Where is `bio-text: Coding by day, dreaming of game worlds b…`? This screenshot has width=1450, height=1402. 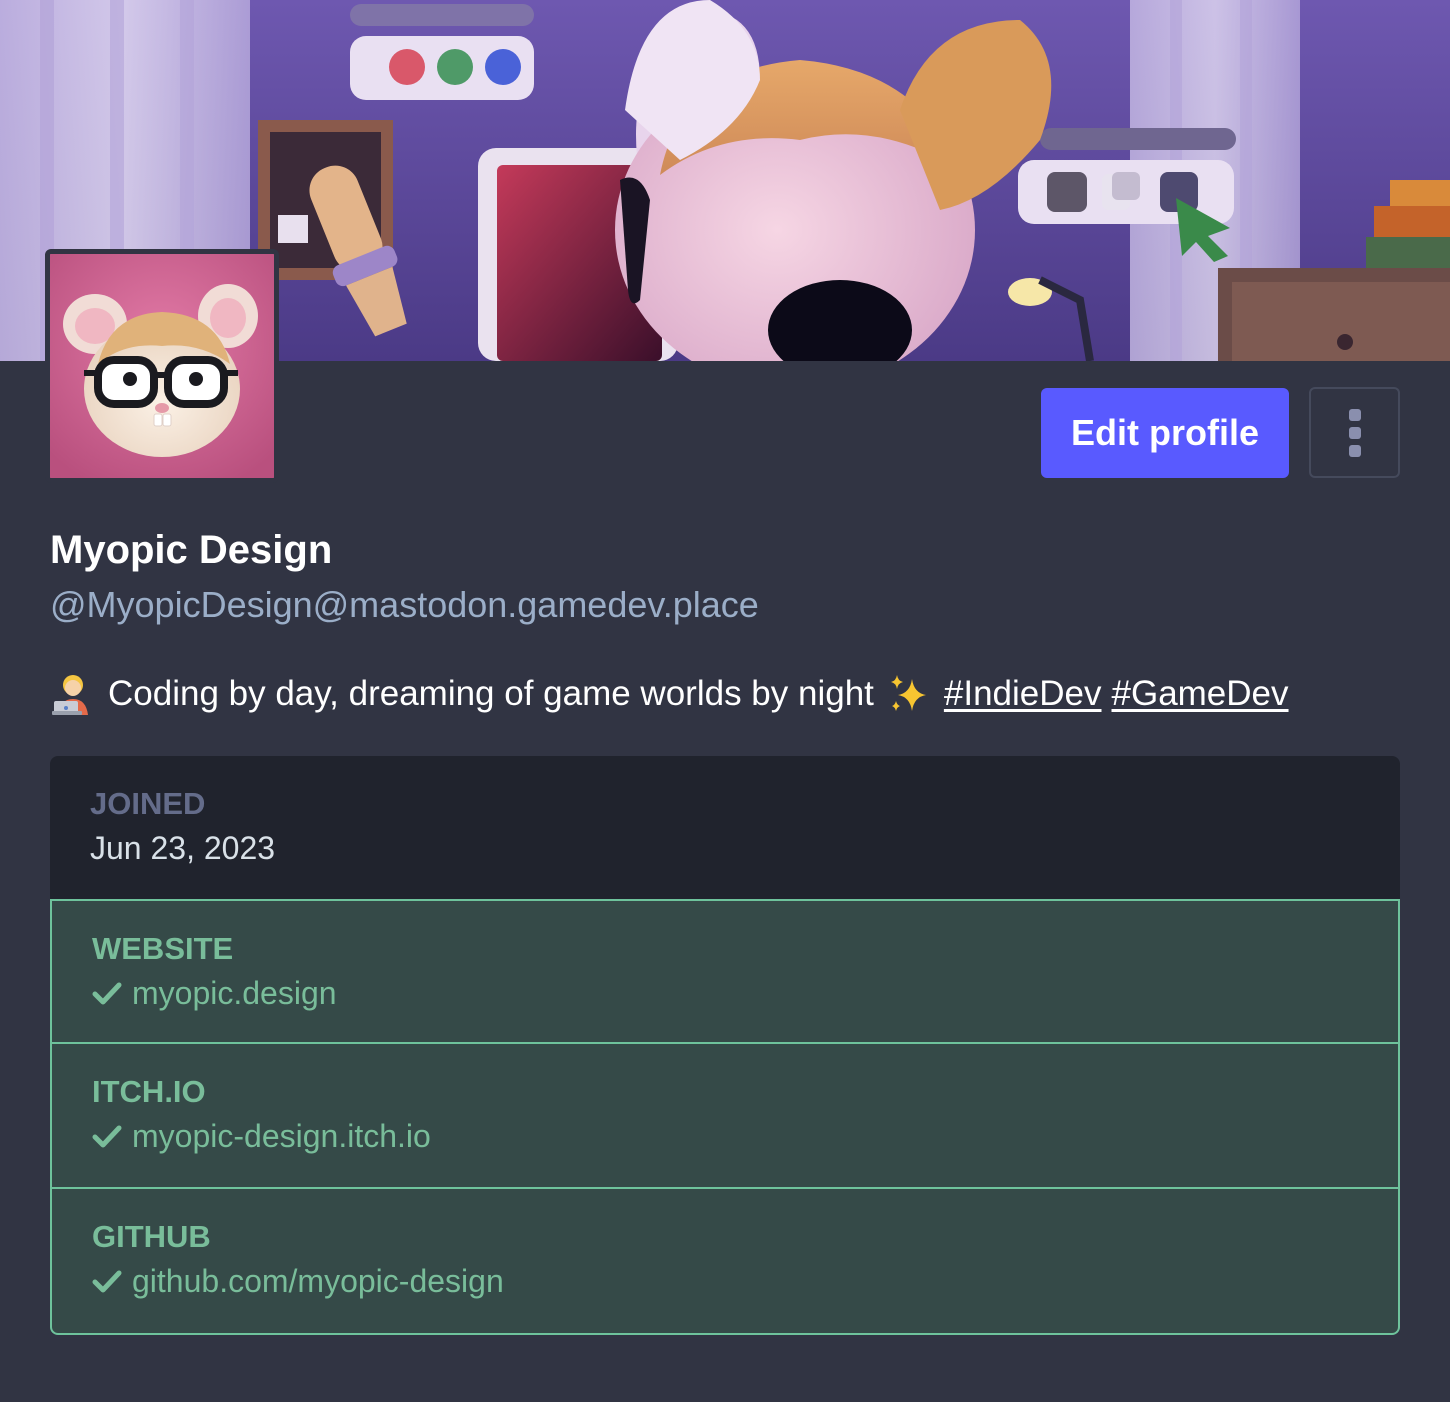
bio-text: Coding by day, dreaming of game worlds b… is located at coordinates (491, 693).